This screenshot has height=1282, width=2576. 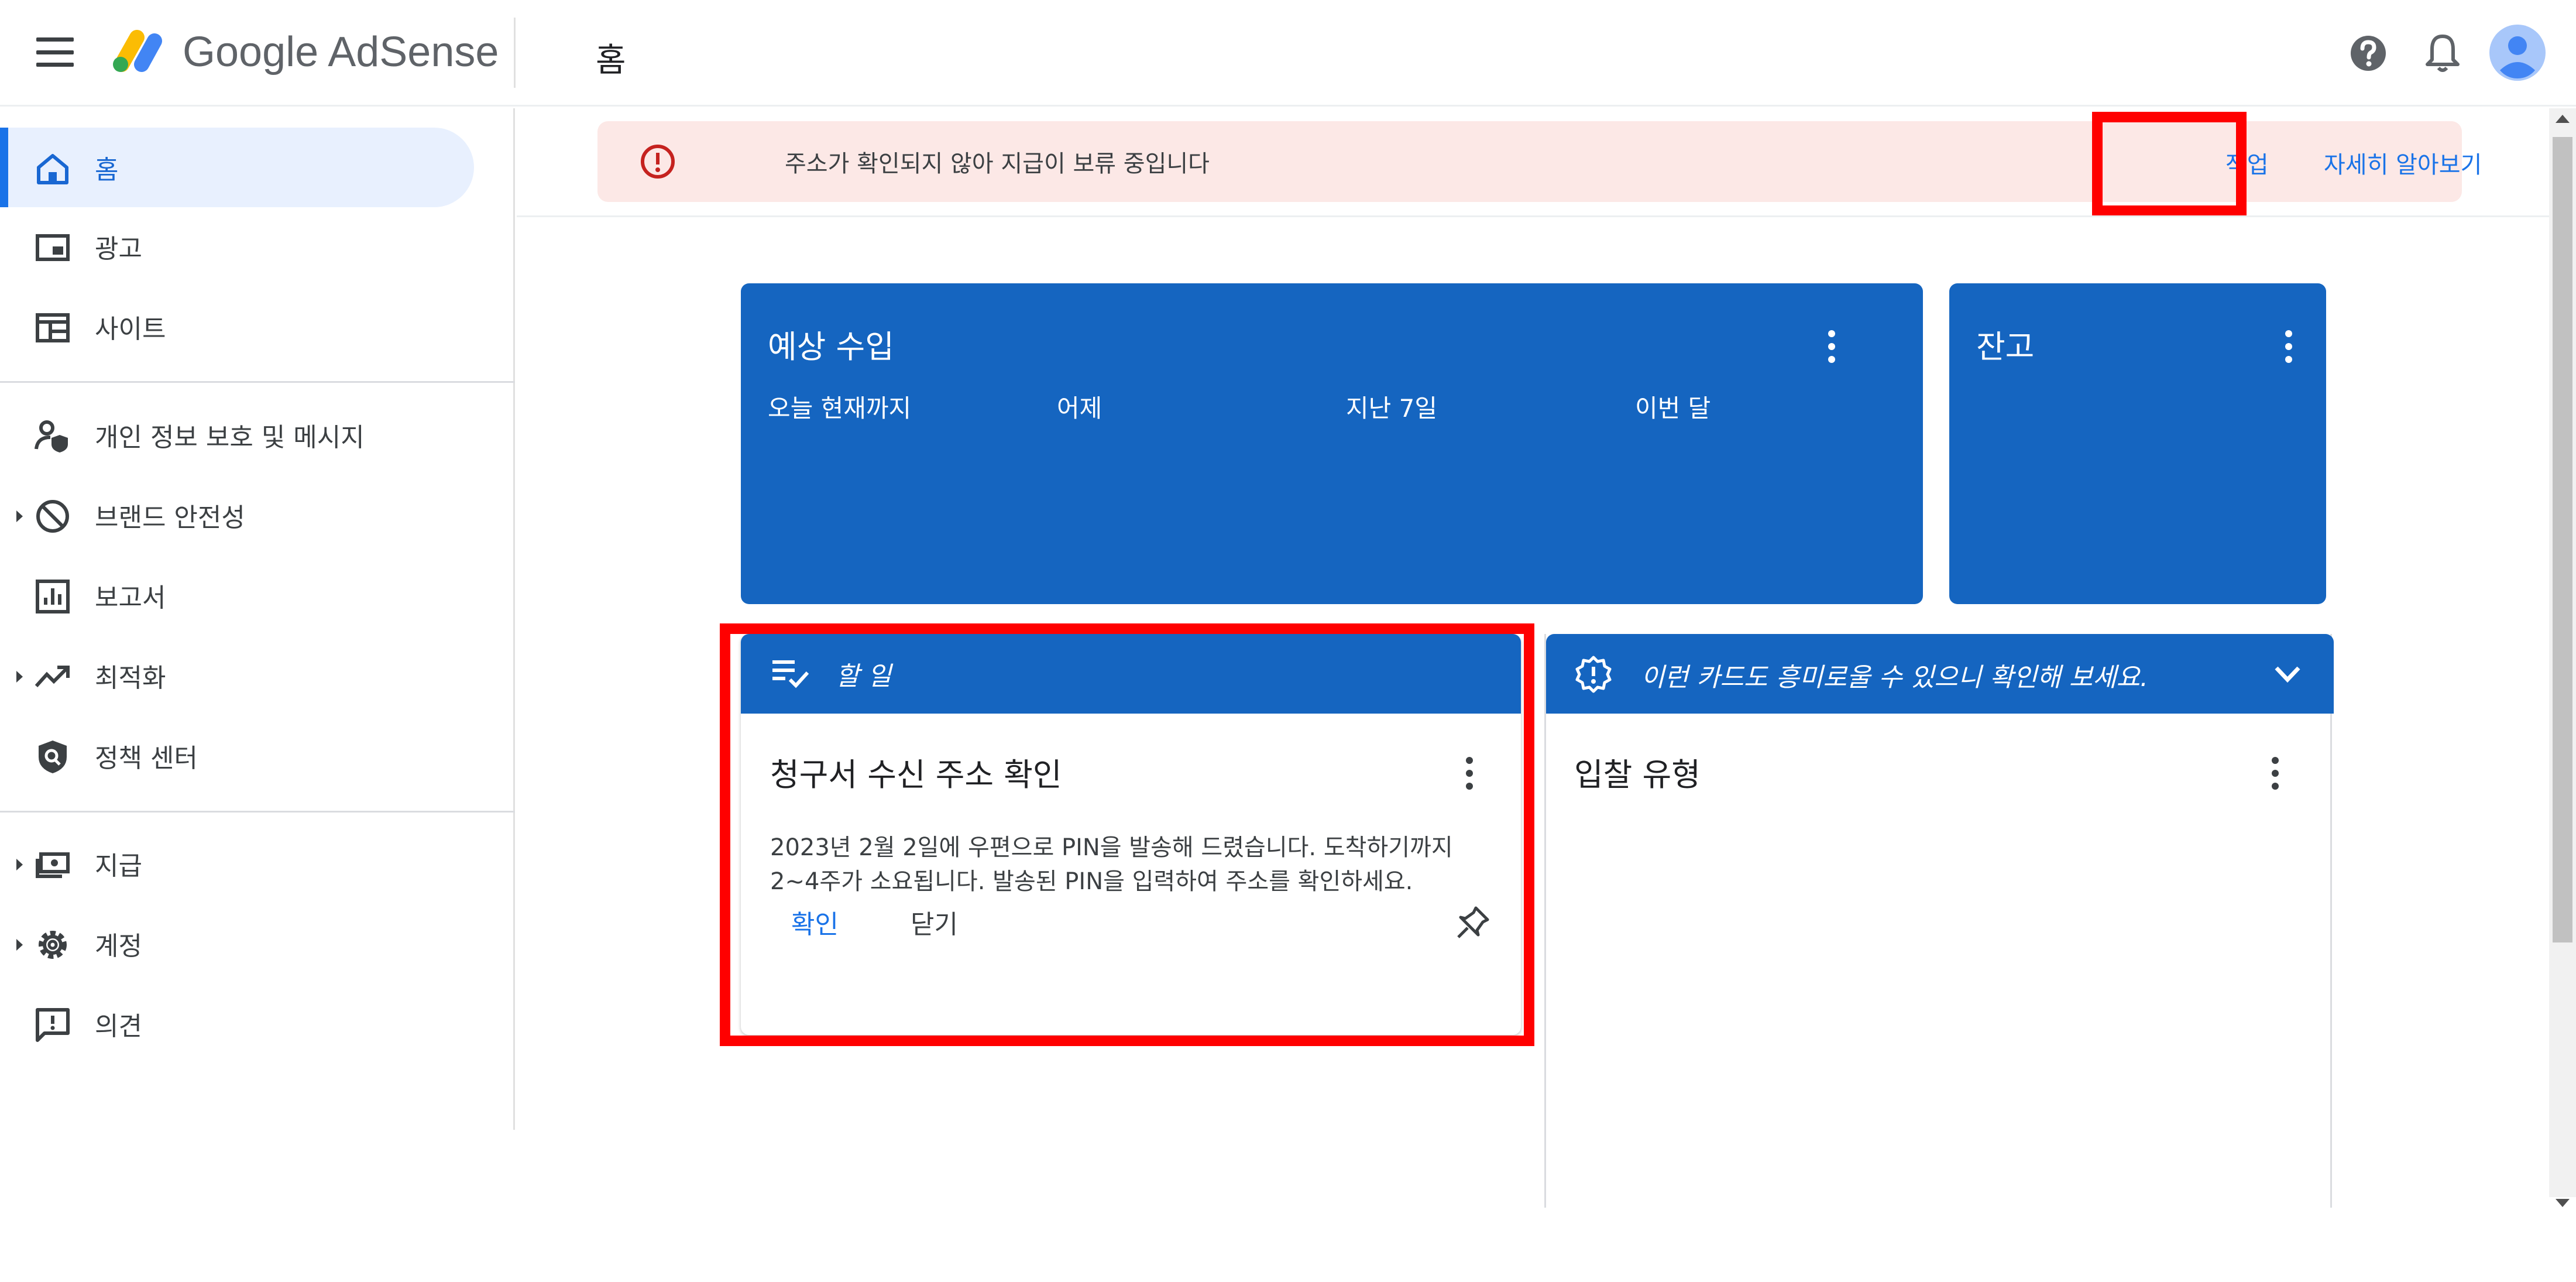 I want to click on sidebar-item-label: 계정, so click(x=118, y=946).